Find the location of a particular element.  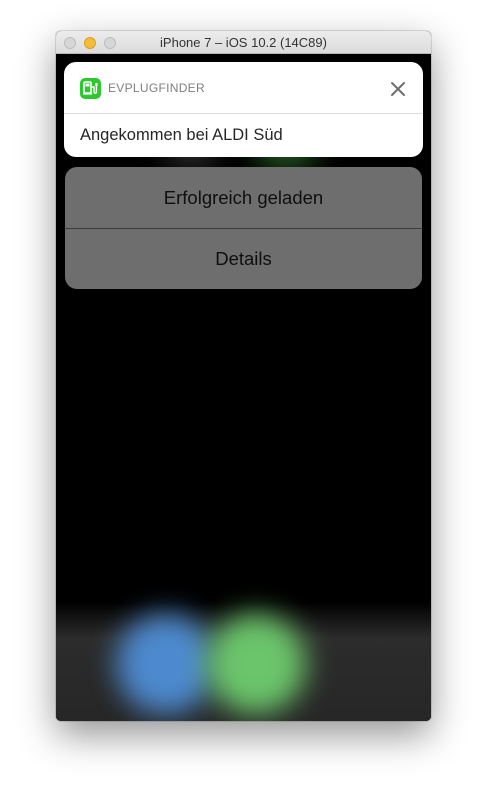

window-titlebar: iPhone 7 – iOS 10.2 (14C89) is located at coordinates (243, 42).